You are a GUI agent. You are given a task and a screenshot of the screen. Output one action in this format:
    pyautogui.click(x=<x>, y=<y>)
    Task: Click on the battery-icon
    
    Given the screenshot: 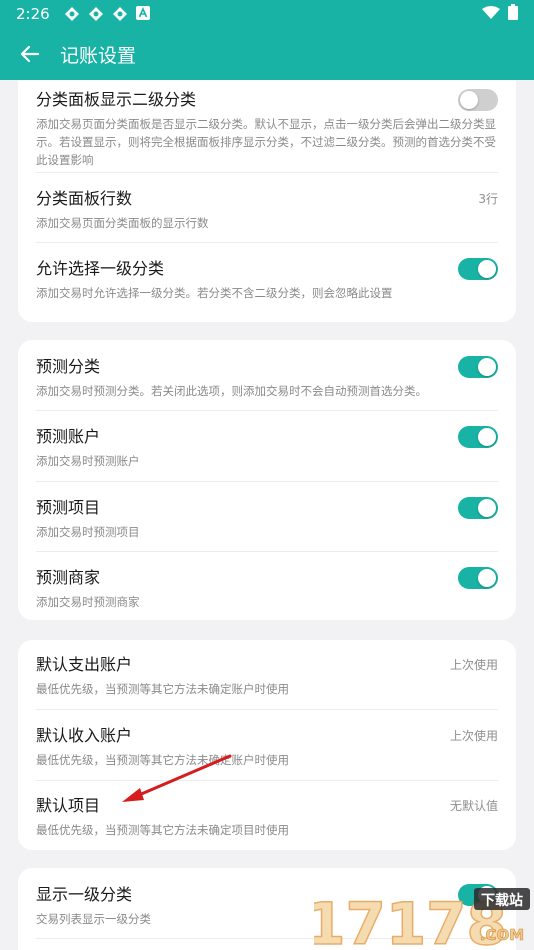 What is the action you would take?
    pyautogui.click(x=513, y=14)
    